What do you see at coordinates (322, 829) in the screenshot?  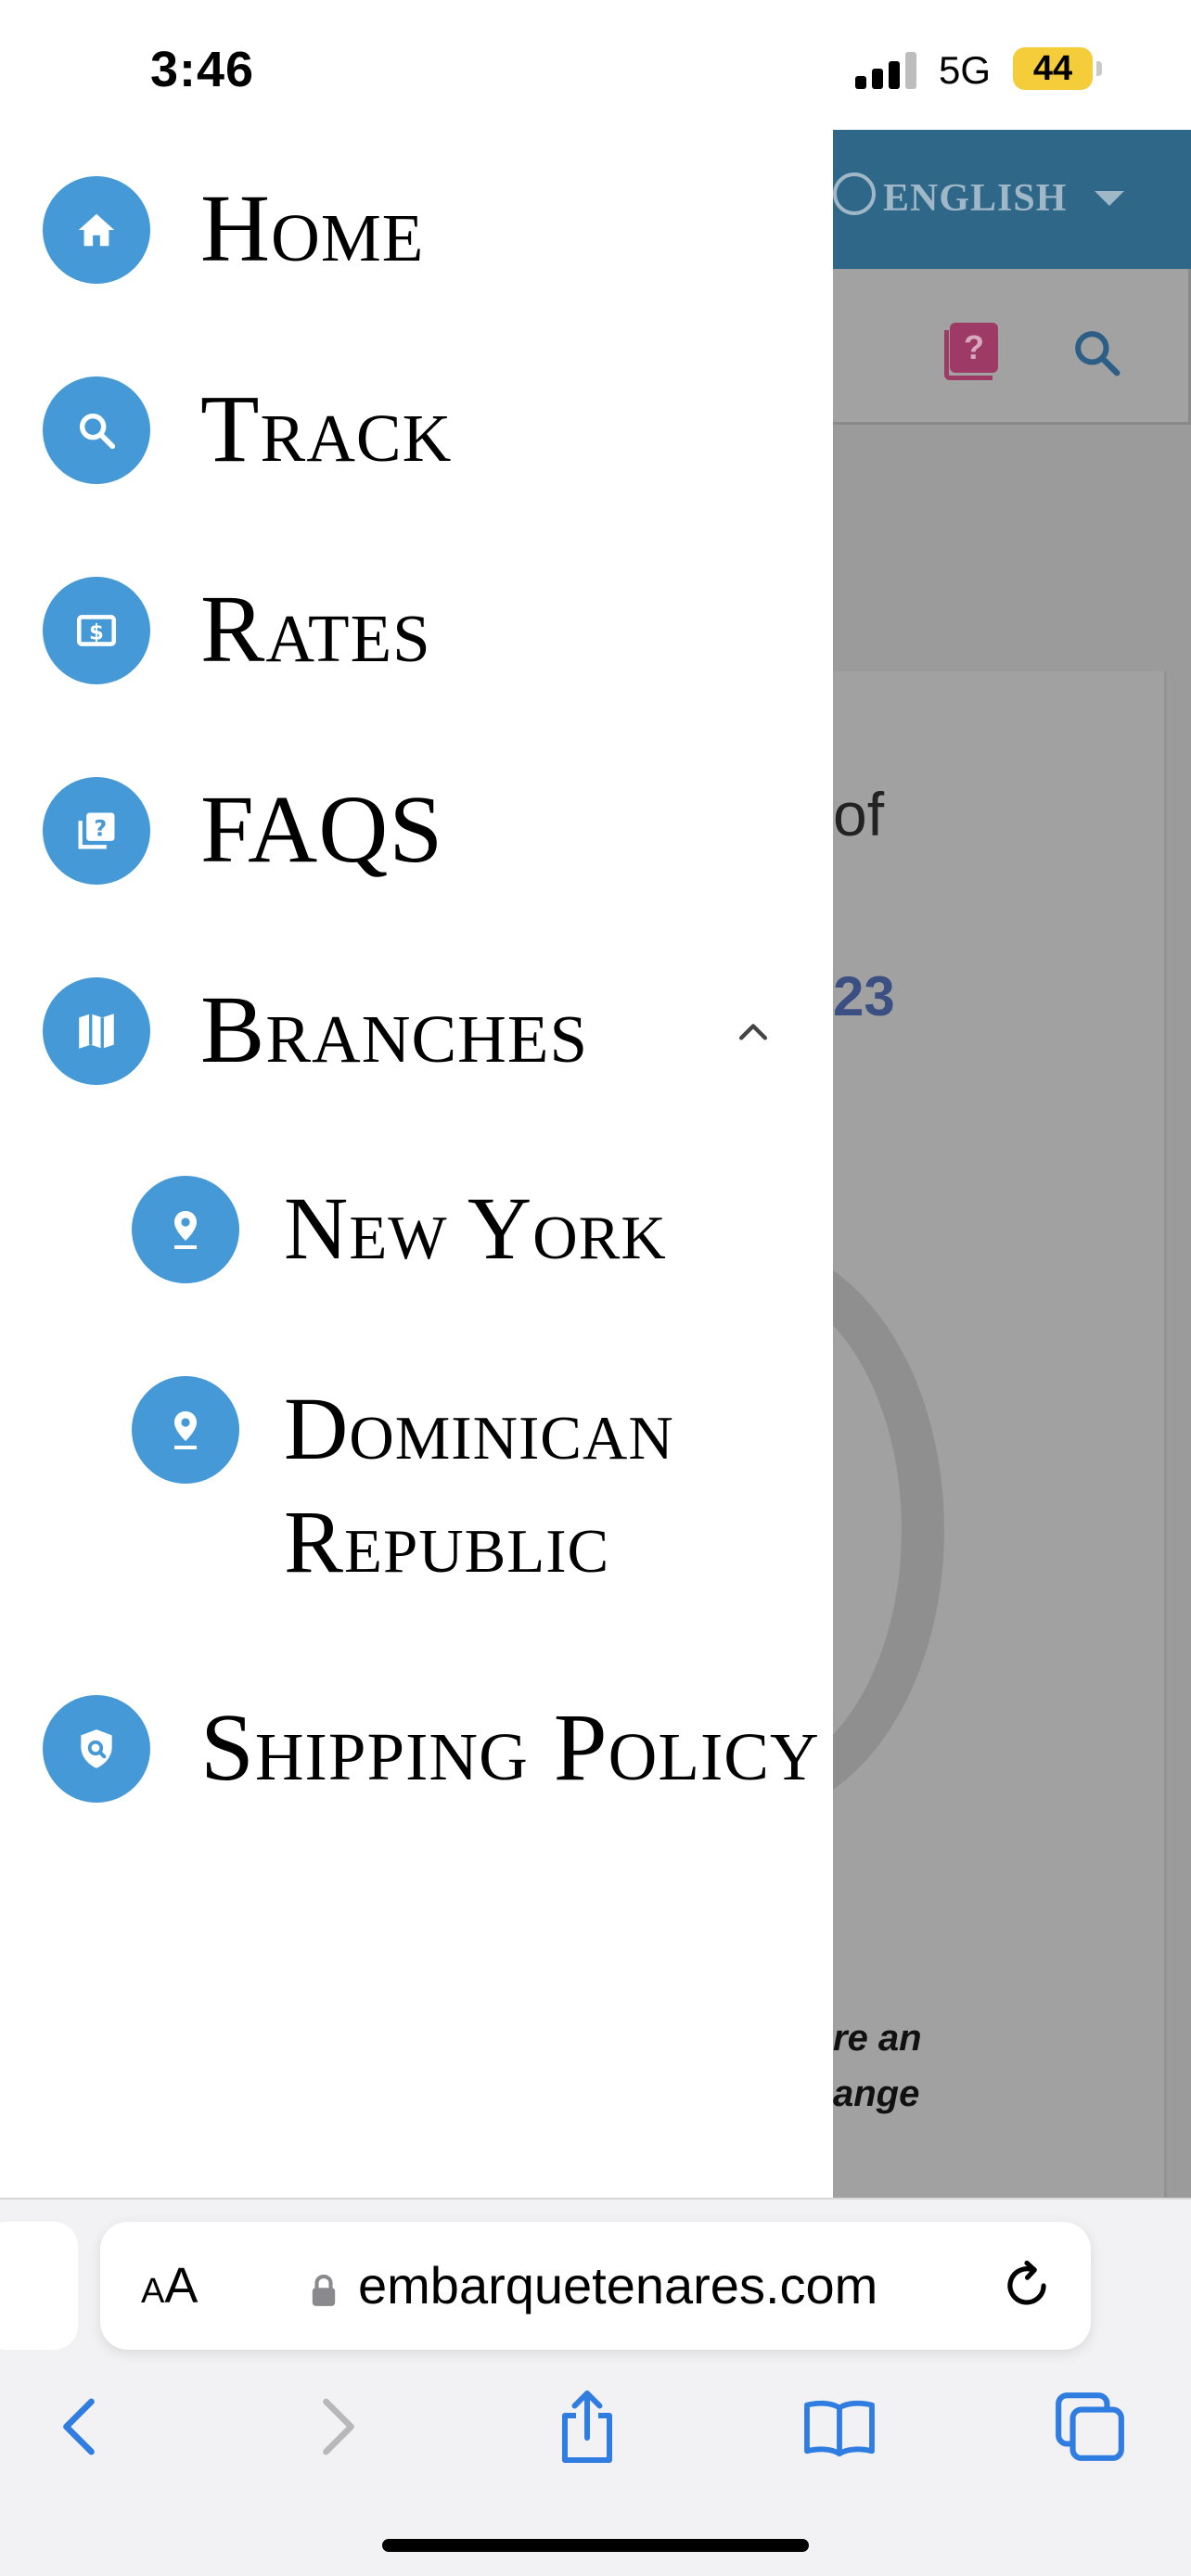 I see `menu-label: FAQS` at bounding box center [322, 829].